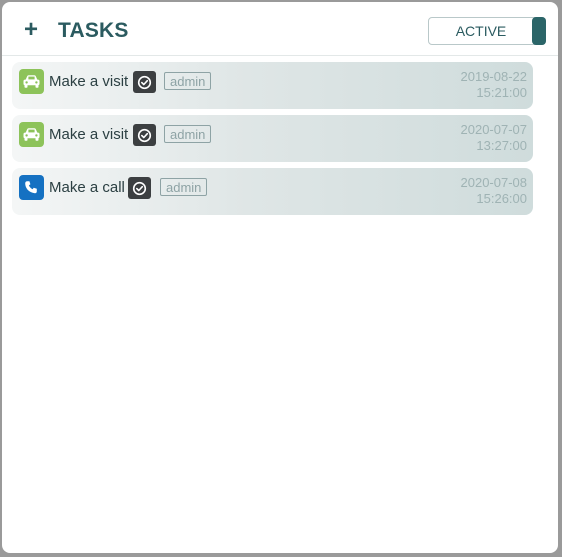  Describe the element at coordinates (87, 187) in the screenshot. I see `task-name: Make a call` at that location.